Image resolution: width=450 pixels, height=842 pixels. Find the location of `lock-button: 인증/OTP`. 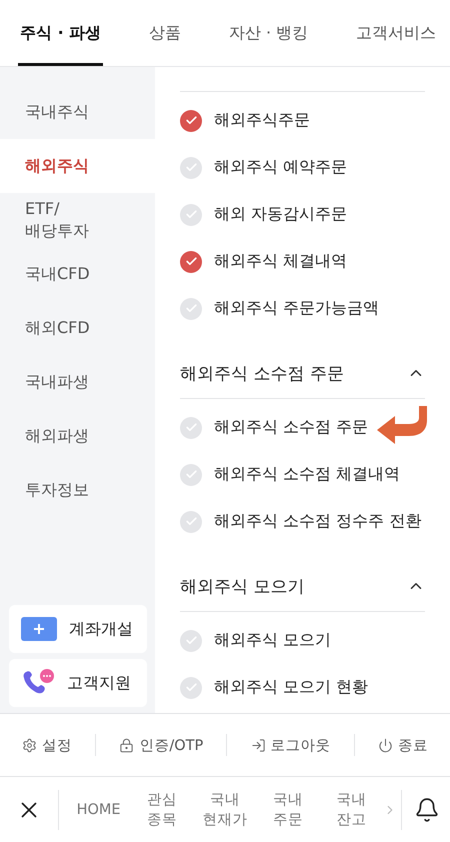

lock-button: 인증/OTP is located at coordinates (161, 745).